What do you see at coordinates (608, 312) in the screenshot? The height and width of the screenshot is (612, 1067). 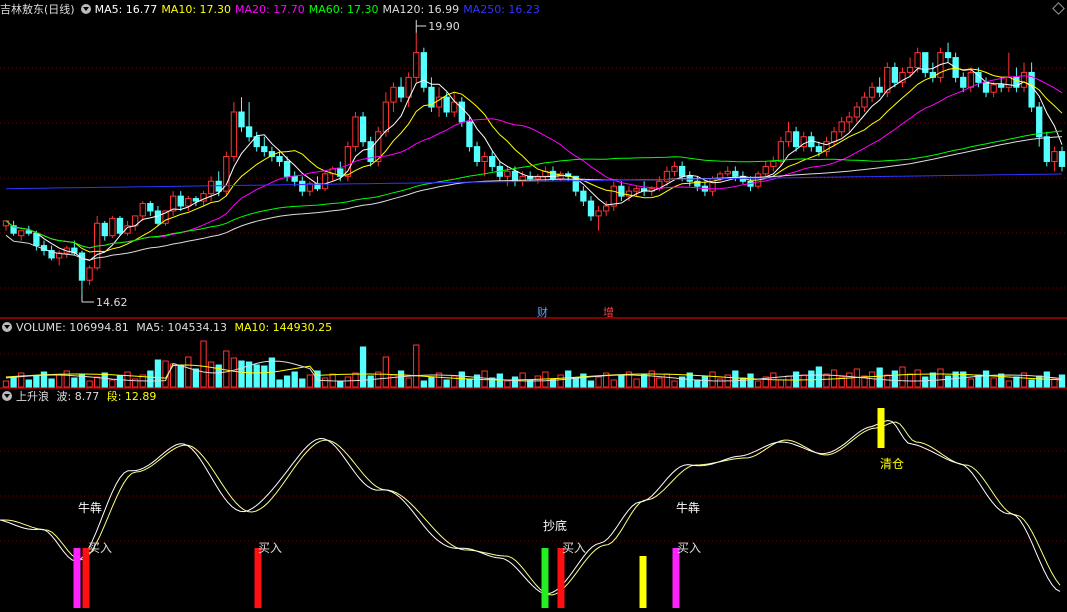 I see `increase-marker: 增` at bounding box center [608, 312].